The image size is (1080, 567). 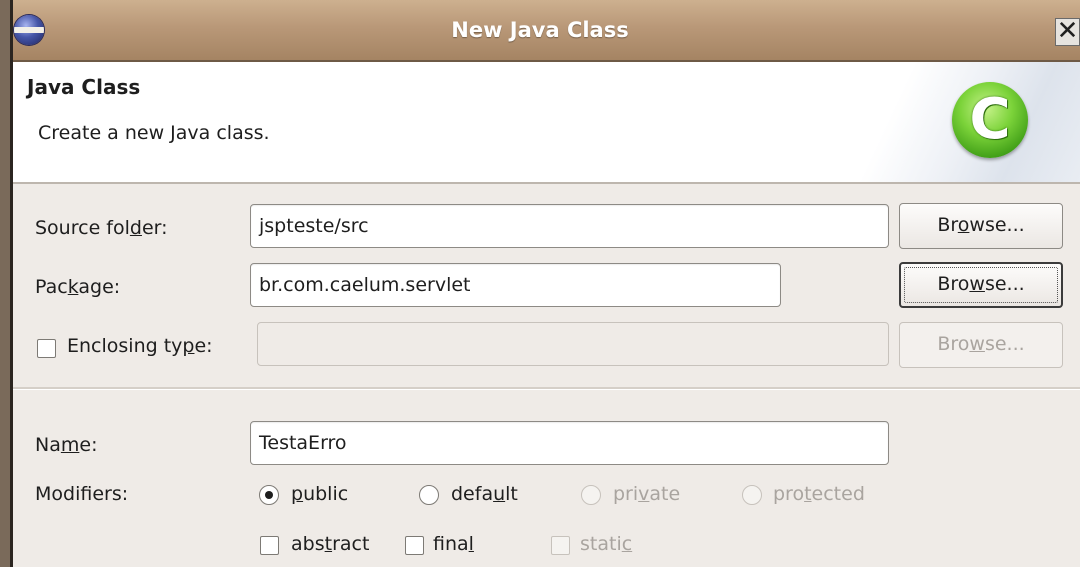 What do you see at coordinates (78, 287) in the screenshot?
I see `package-label: Package:` at bounding box center [78, 287].